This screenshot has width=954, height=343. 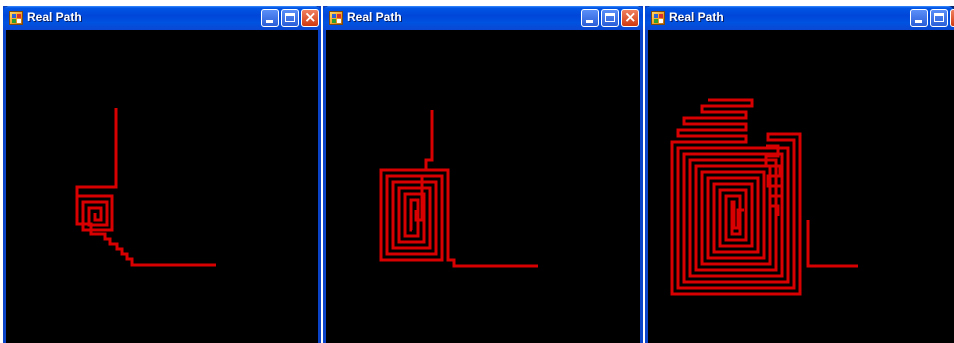 I want to click on robot-path-outer, so click(x=832, y=244).